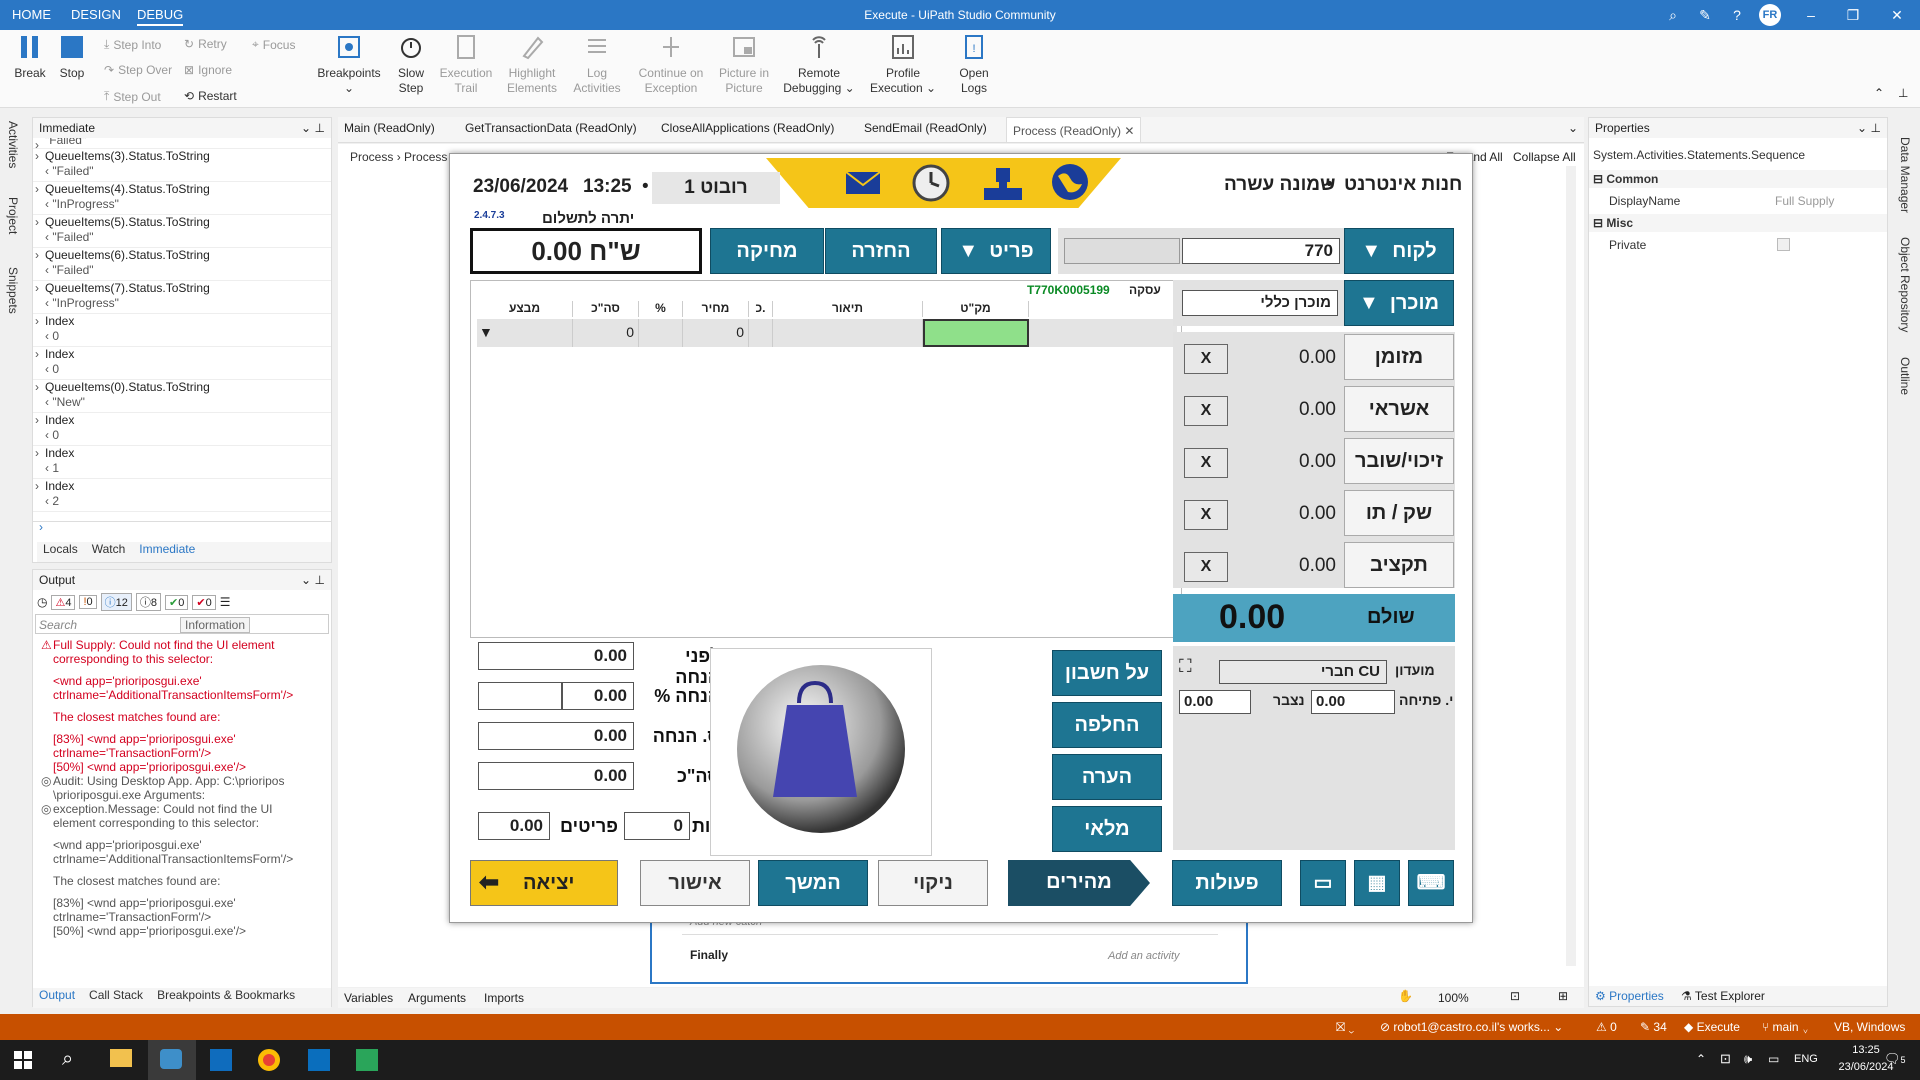 Image resolution: width=1920 pixels, height=1080 pixels. Describe the element at coordinates (23, 1060) in the screenshot. I see `windows-icon` at that location.